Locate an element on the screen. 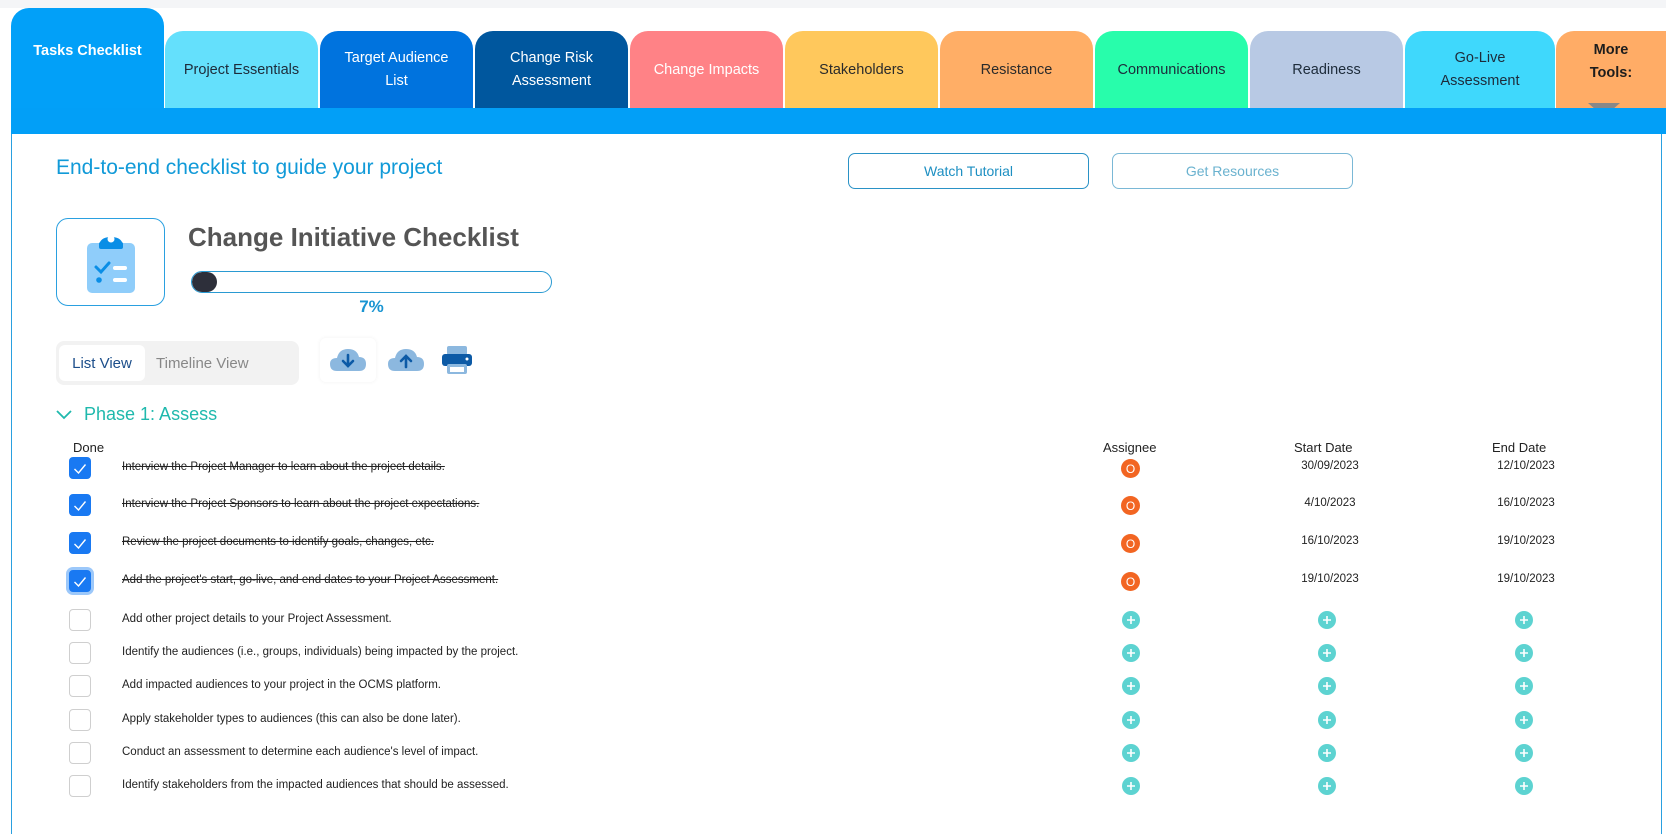 This screenshot has height=834, width=1666. tab-change-impacts: Change Impacts is located at coordinates (706, 70).